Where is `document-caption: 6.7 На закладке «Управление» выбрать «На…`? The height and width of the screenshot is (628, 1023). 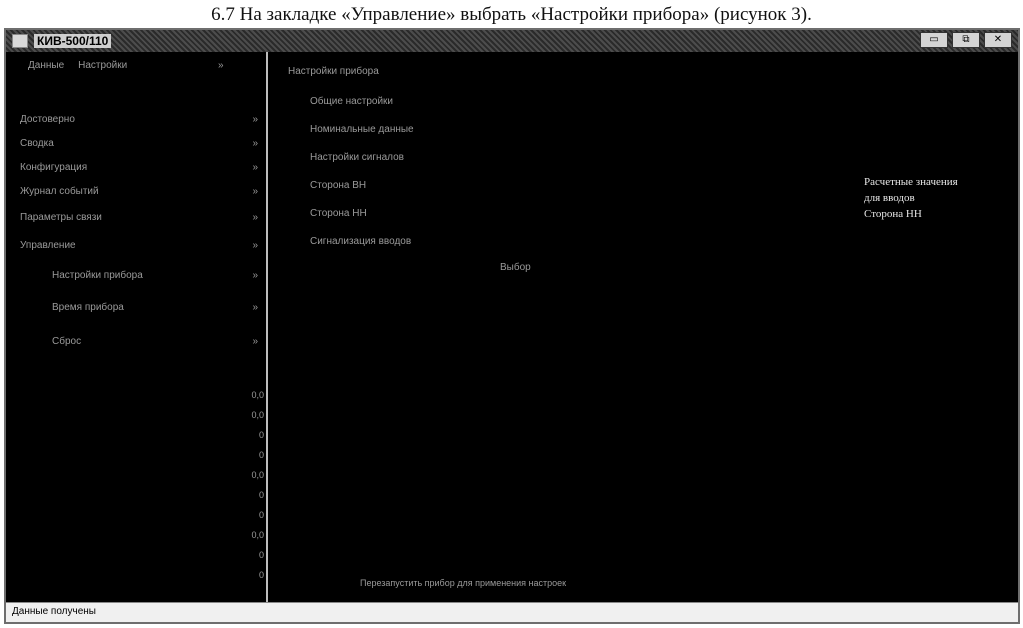 document-caption: 6.7 На закладке «Управление» выбрать «На… is located at coordinates (511, 14).